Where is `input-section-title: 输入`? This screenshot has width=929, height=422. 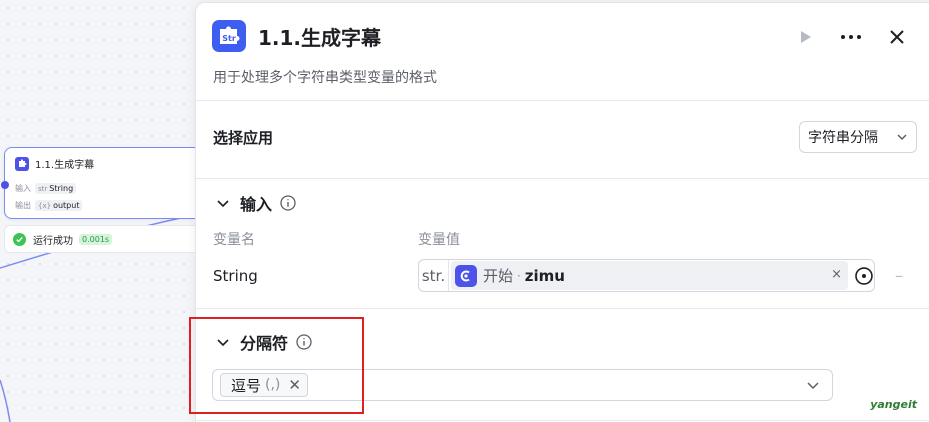
input-section-title: 输入 is located at coordinates (256, 204).